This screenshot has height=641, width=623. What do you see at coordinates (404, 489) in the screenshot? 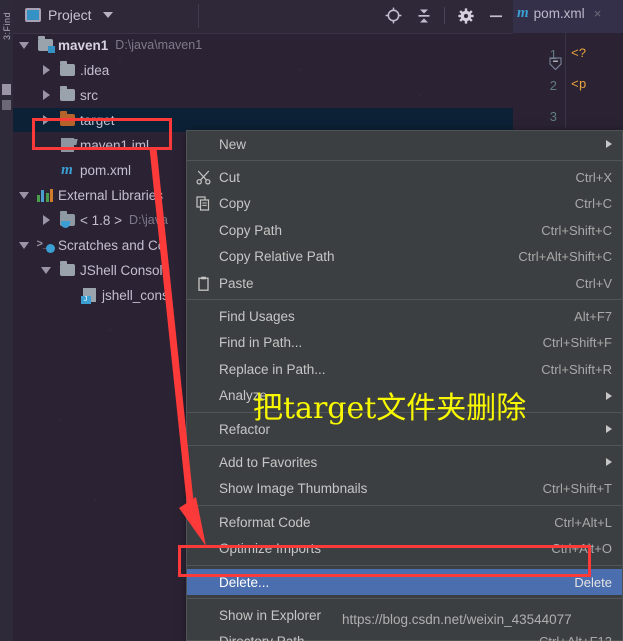
I see `menu-item-show-image-thumbnails: Show Image Thumbnails Ctrl+Shift+T` at bounding box center [404, 489].